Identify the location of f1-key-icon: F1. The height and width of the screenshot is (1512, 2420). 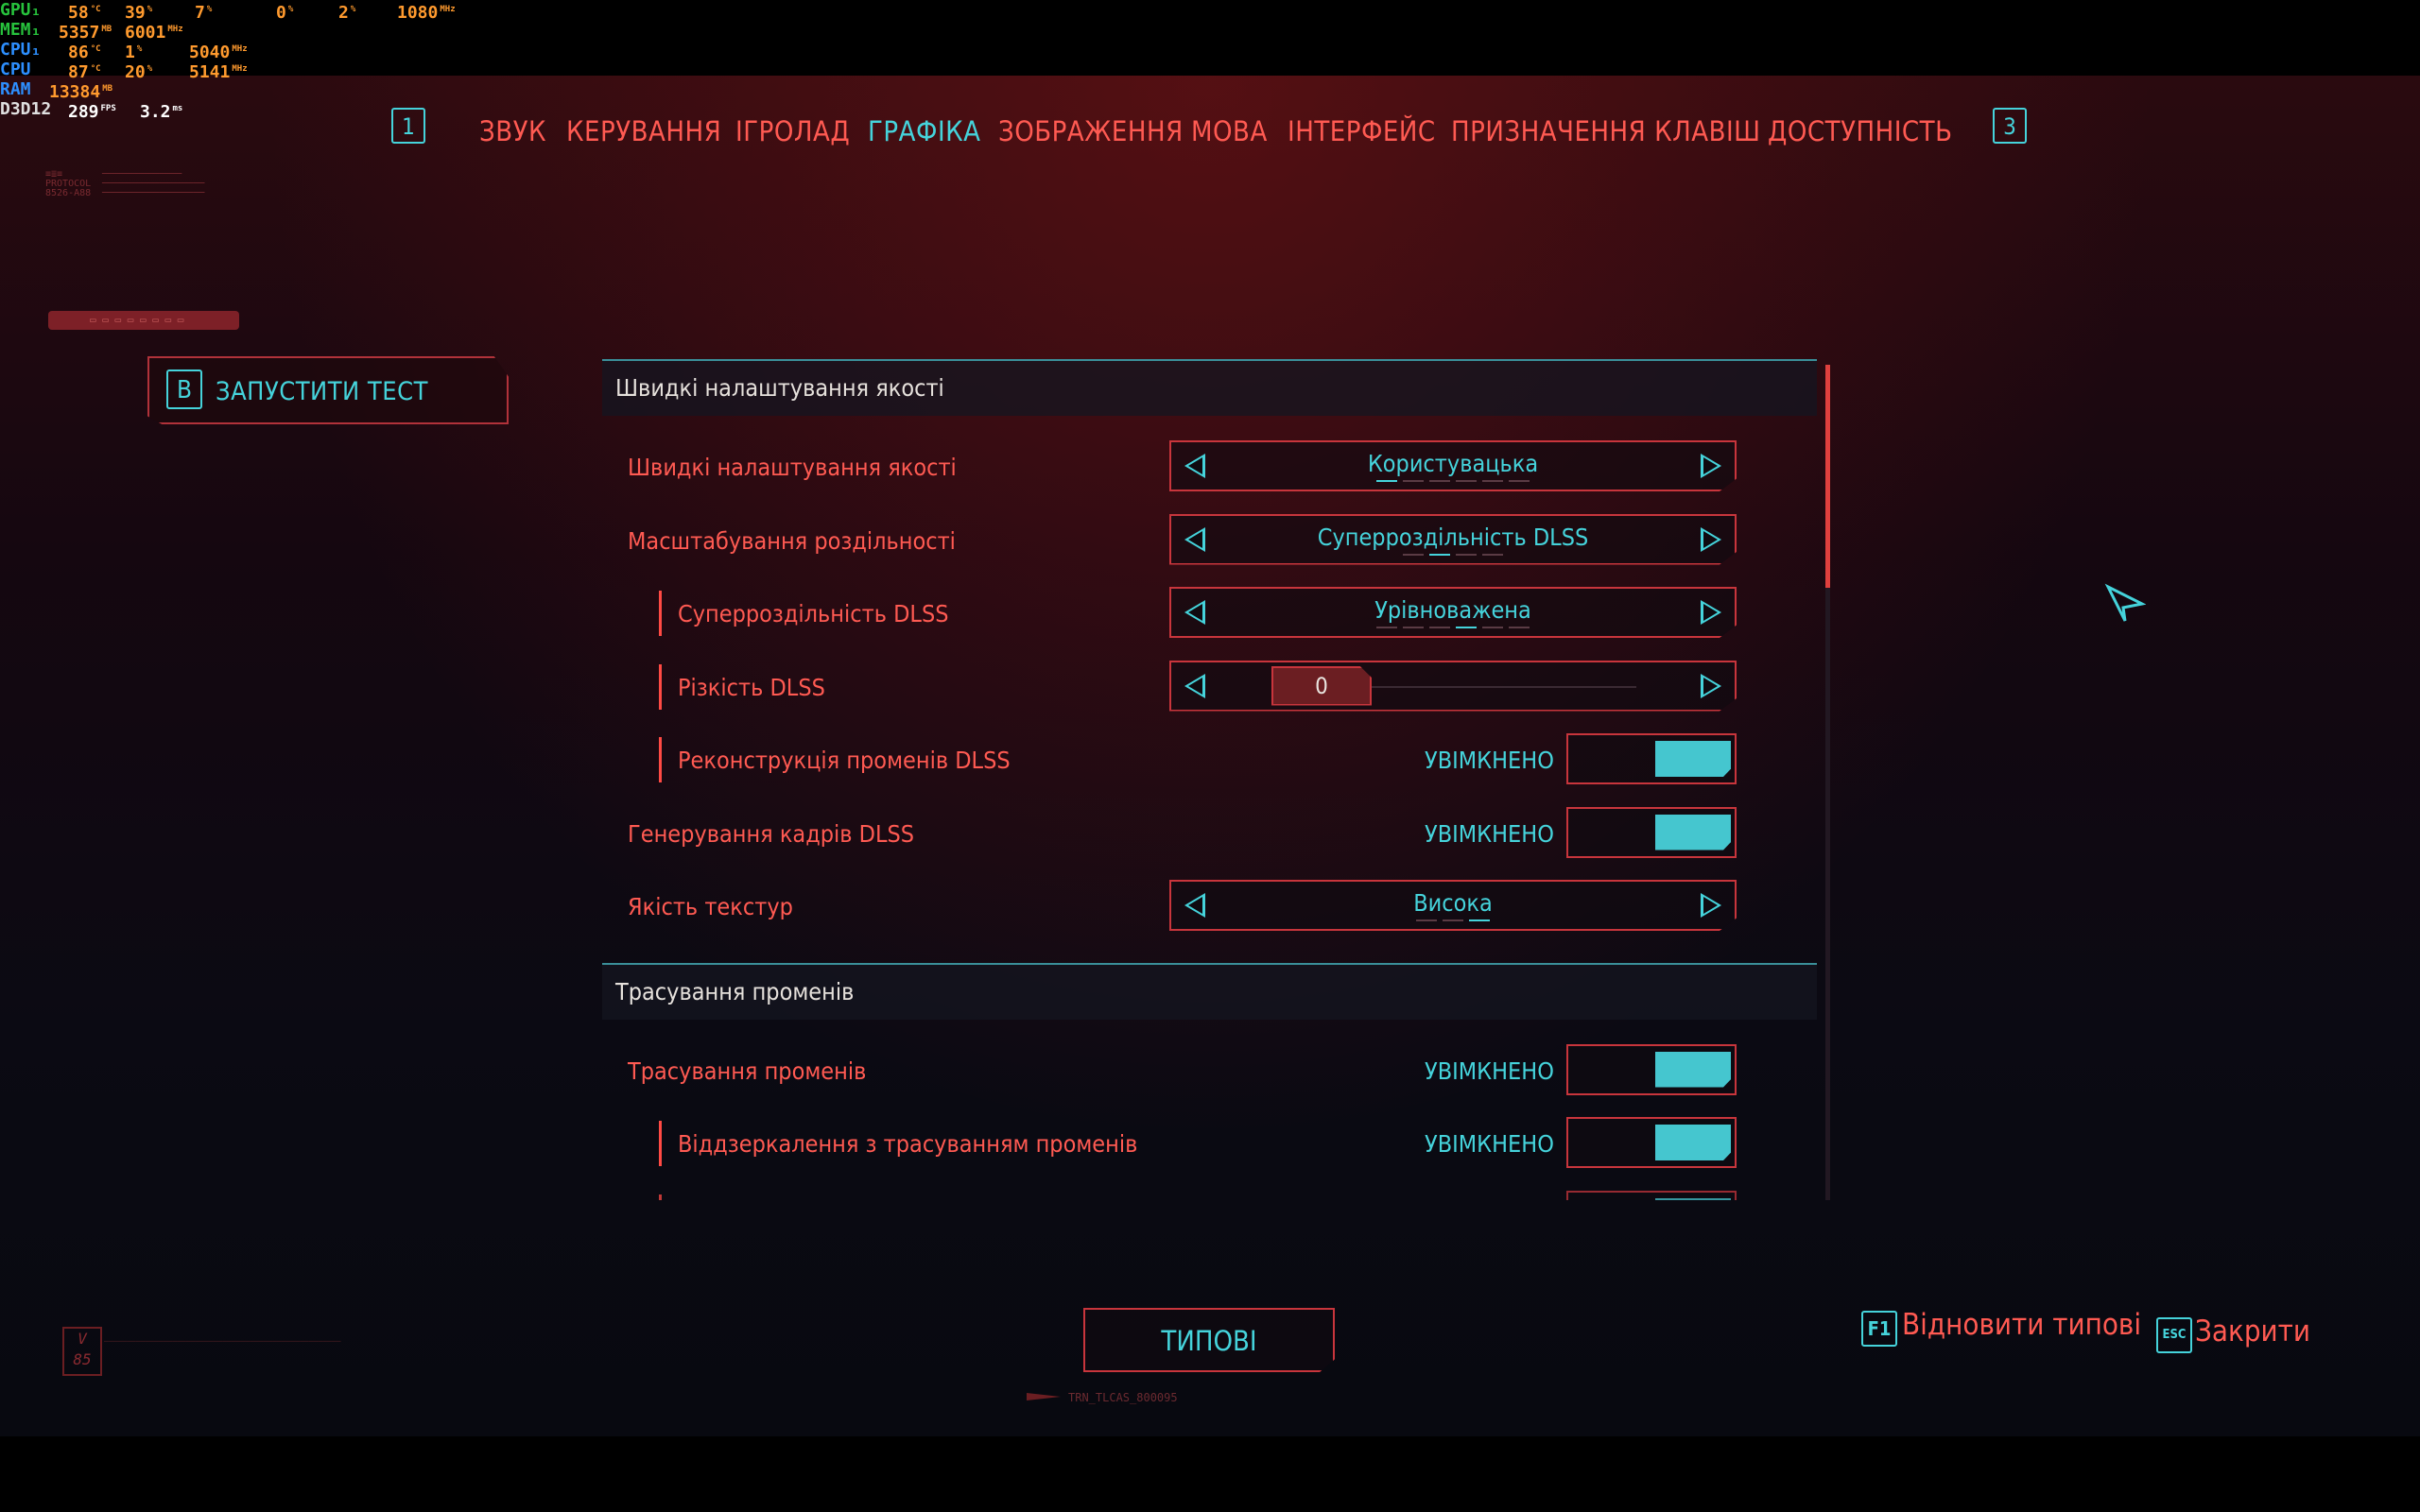
(1879, 1329).